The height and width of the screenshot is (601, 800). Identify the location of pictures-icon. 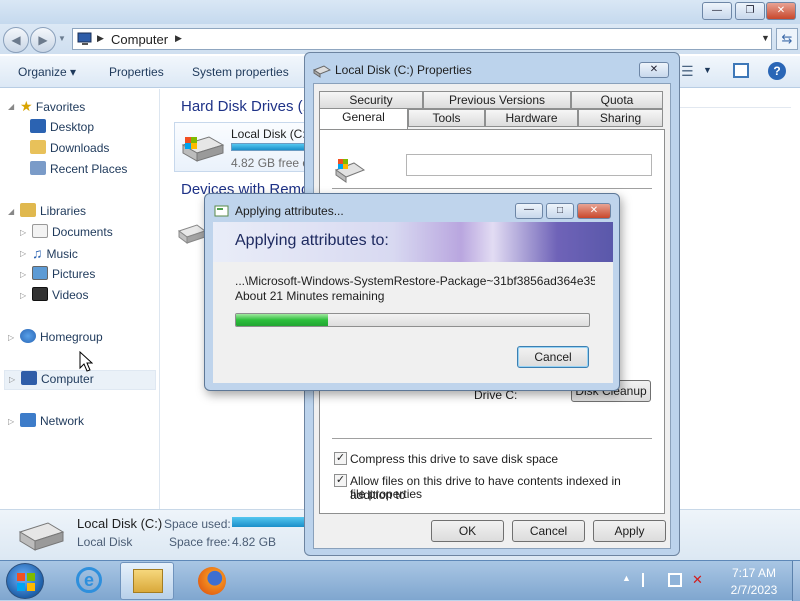
(40, 273).